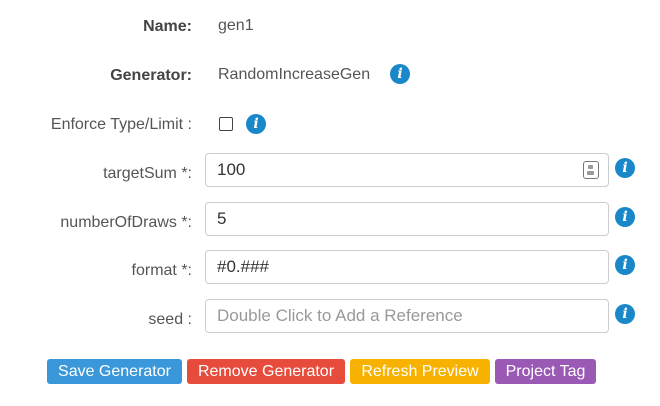 This screenshot has height=406, width=660. What do you see at coordinates (167, 26) in the screenshot?
I see `name-label: Name:` at bounding box center [167, 26].